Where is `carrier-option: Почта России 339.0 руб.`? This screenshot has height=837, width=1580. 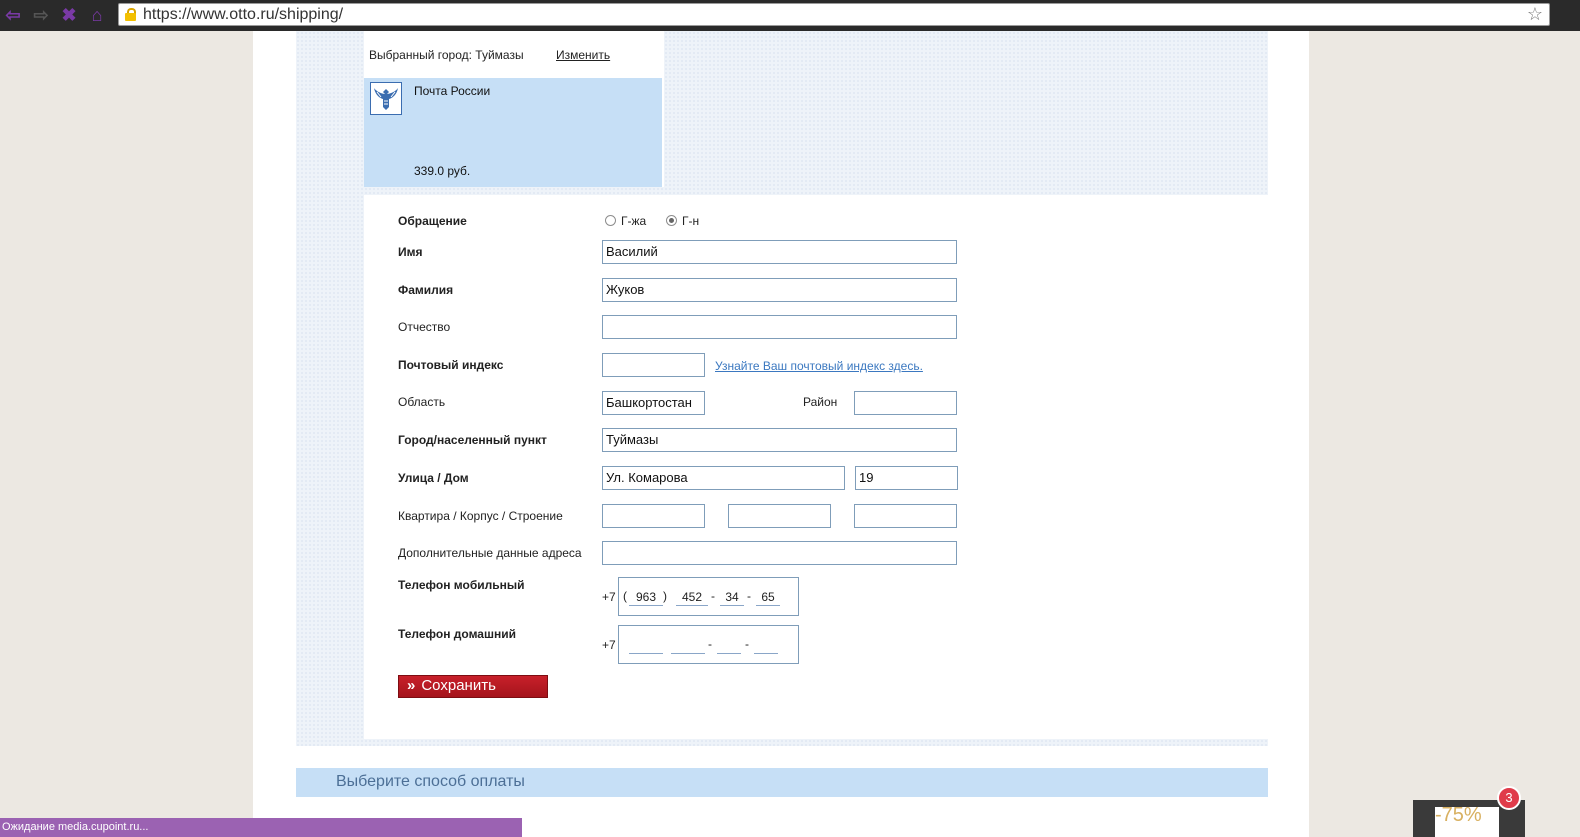 carrier-option: Почта России 339.0 руб. is located at coordinates (513, 132).